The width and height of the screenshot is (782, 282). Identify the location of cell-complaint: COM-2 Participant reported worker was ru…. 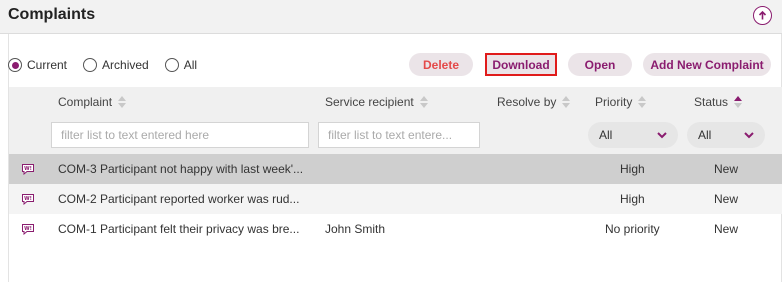
(179, 199).